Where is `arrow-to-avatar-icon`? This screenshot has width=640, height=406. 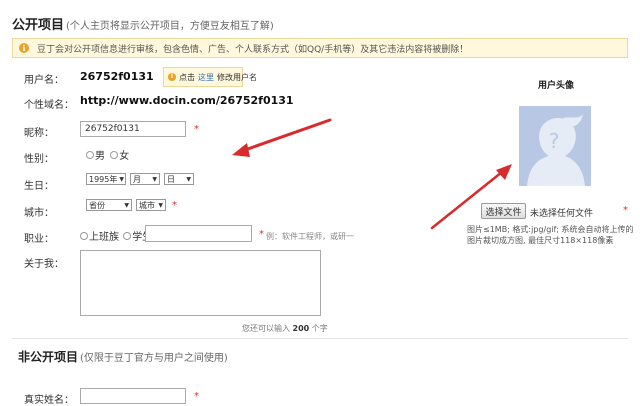
arrow-to-avatar-icon is located at coordinates (471, 197).